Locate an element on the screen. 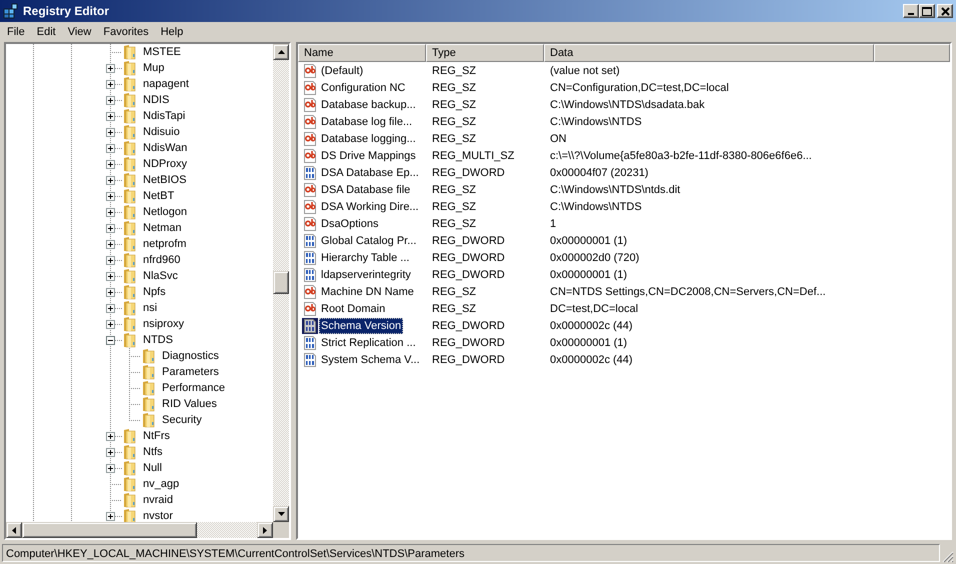 The width and height of the screenshot is (956, 564). collapse-icon is located at coordinates (110, 340).